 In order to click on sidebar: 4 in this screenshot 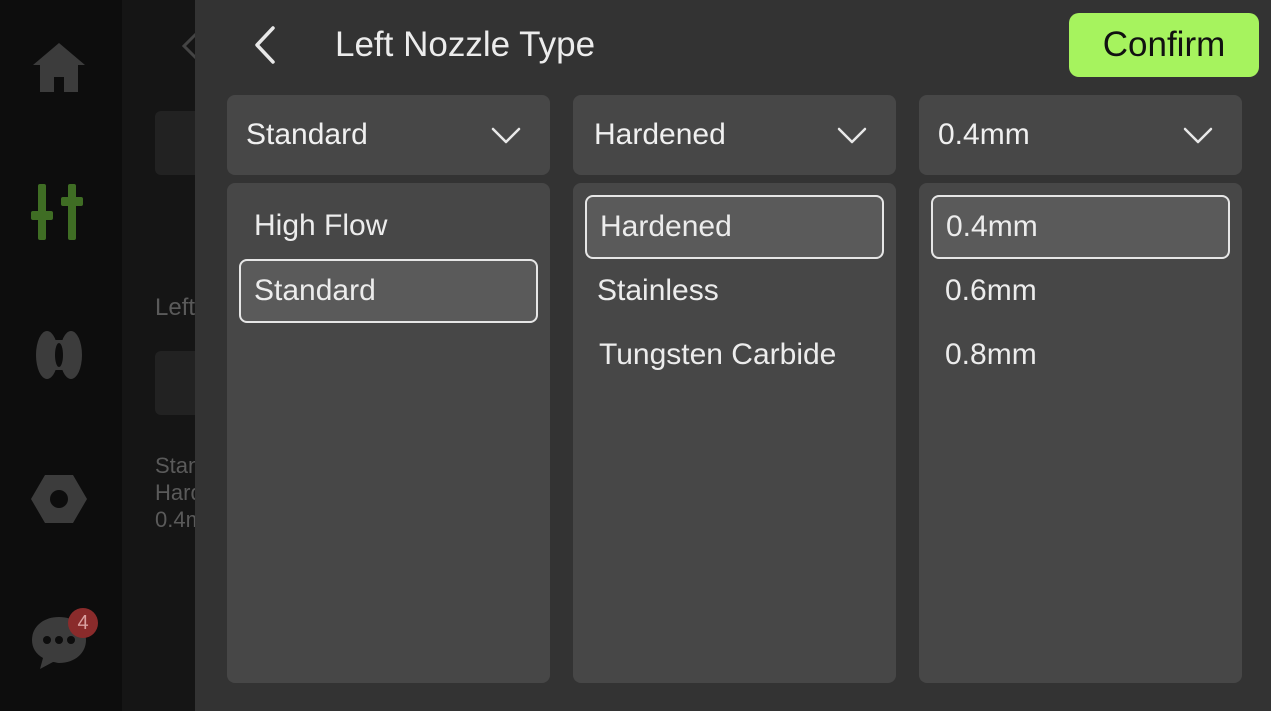, I will do `click(61, 355)`.